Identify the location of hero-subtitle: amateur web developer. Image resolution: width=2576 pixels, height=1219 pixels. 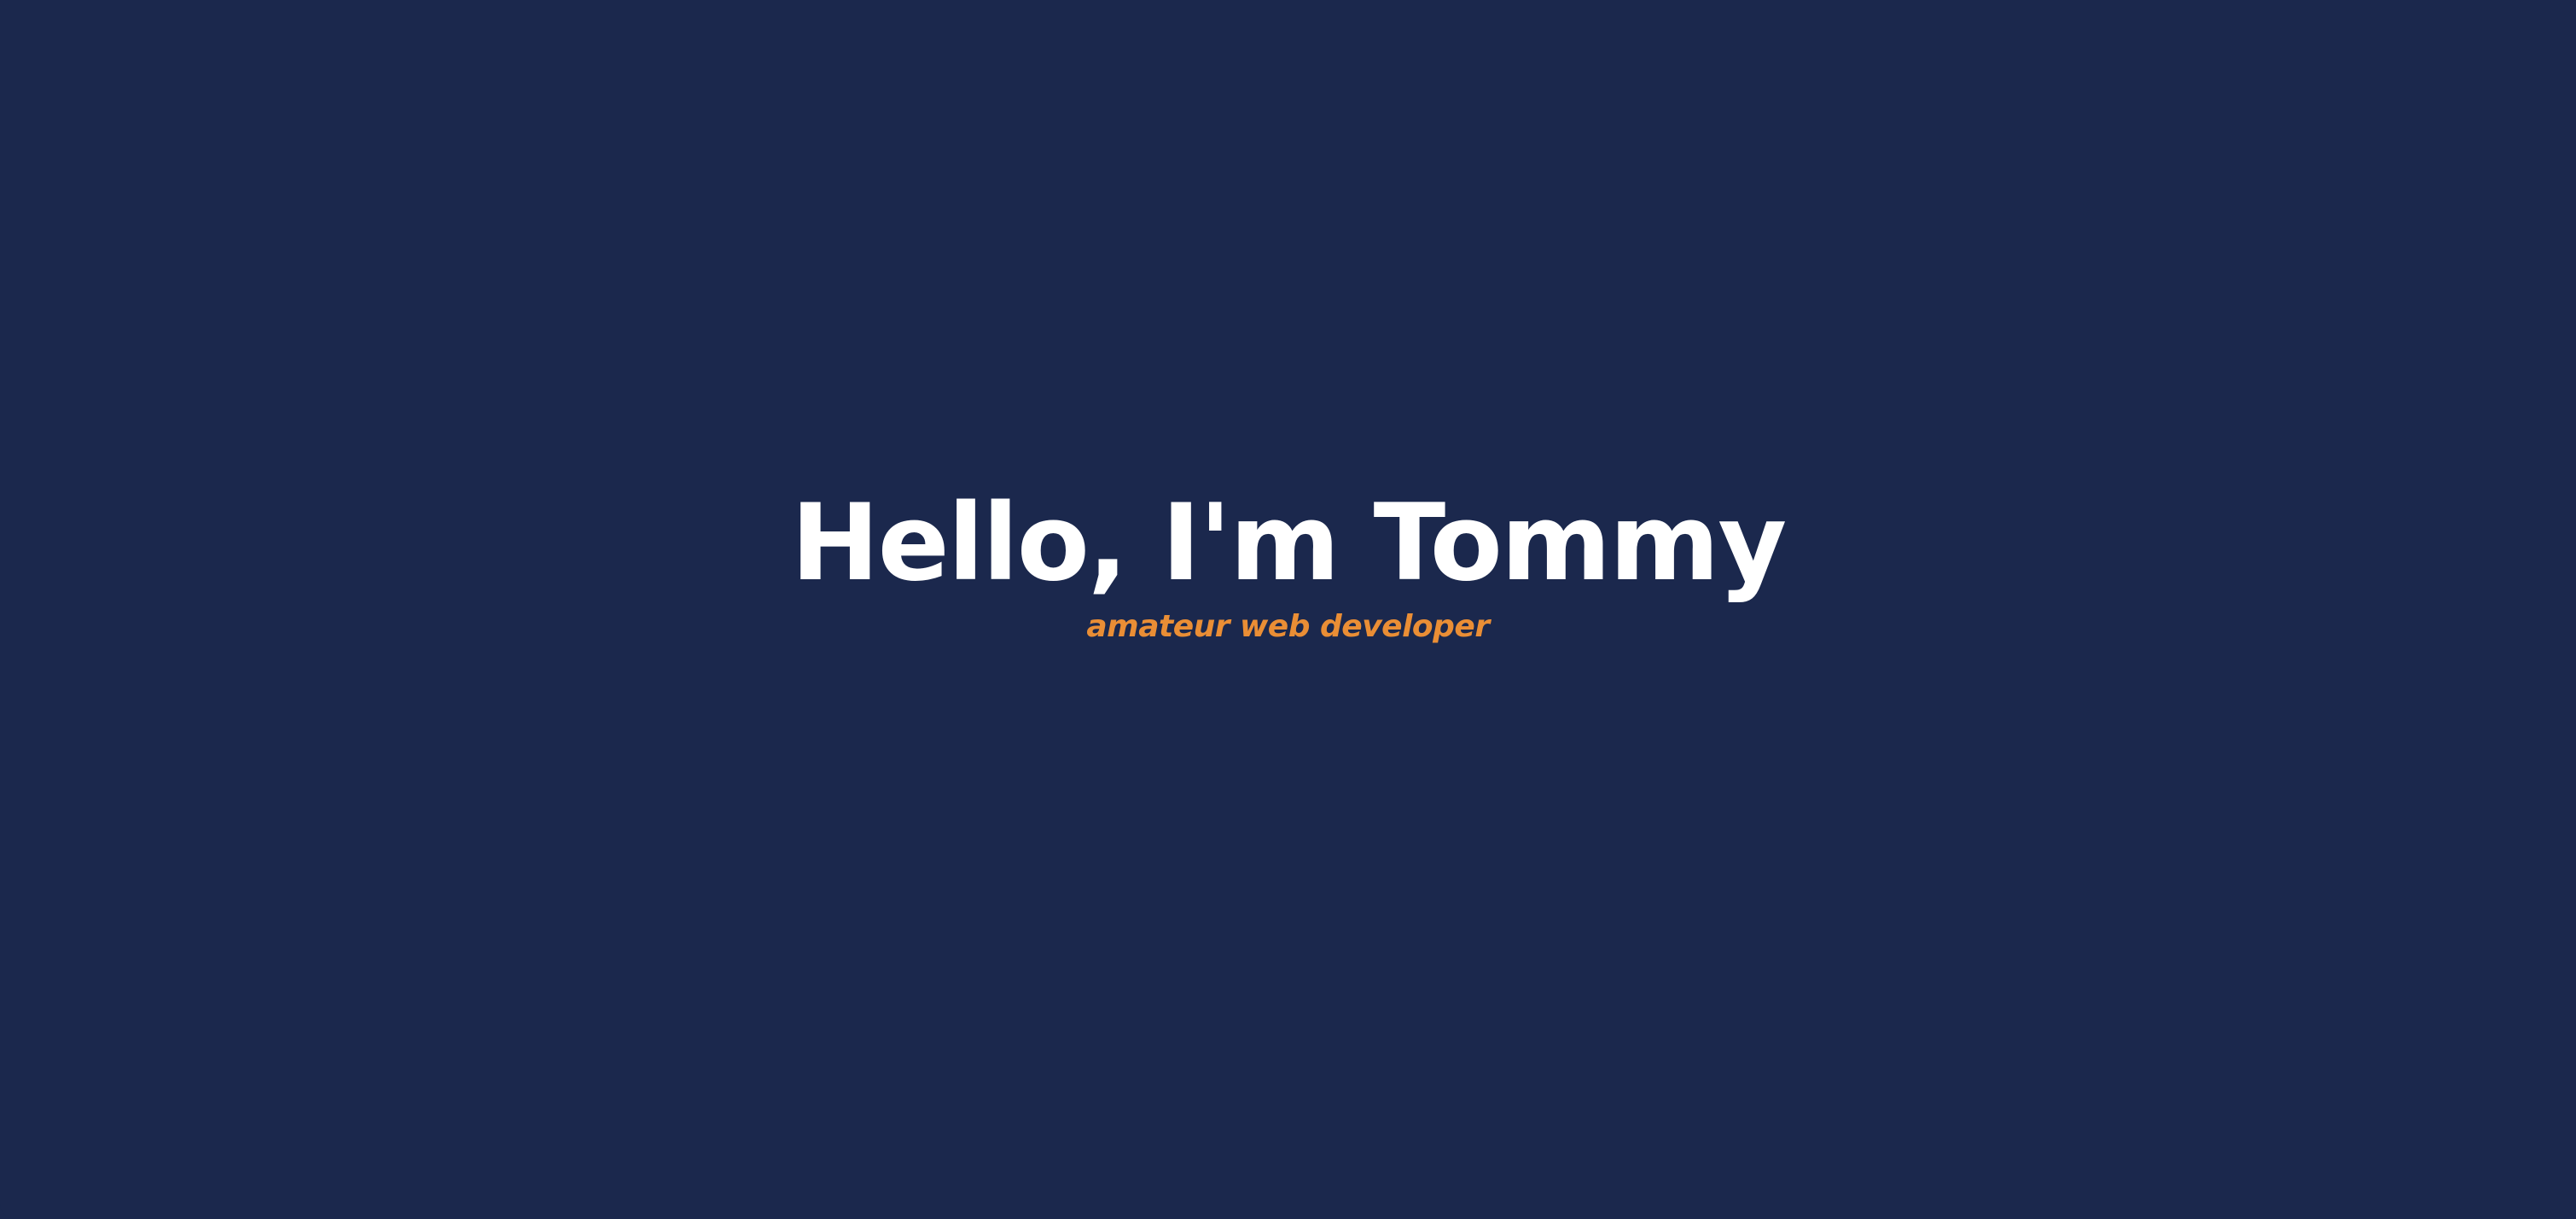
(1288, 626).